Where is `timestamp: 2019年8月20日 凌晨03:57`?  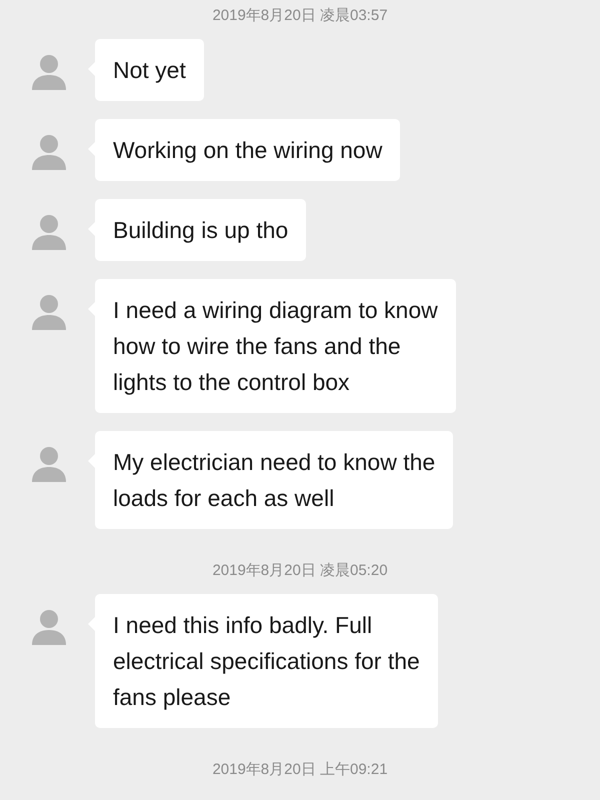
timestamp: 2019年8月20日 凌晨03:57 is located at coordinates (300, 15).